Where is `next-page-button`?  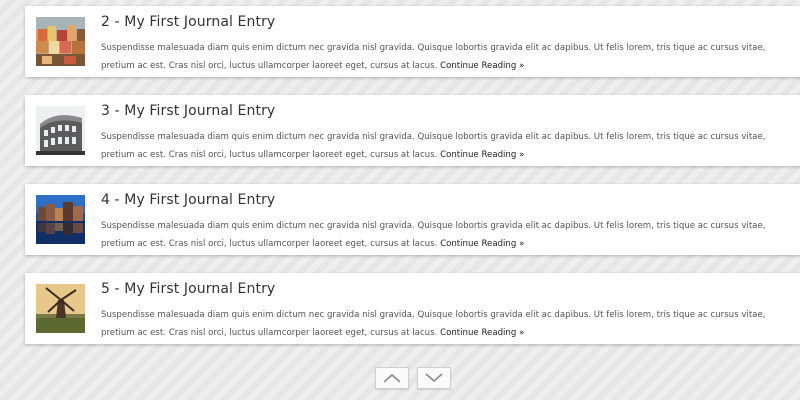
next-page-button is located at coordinates (434, 378).